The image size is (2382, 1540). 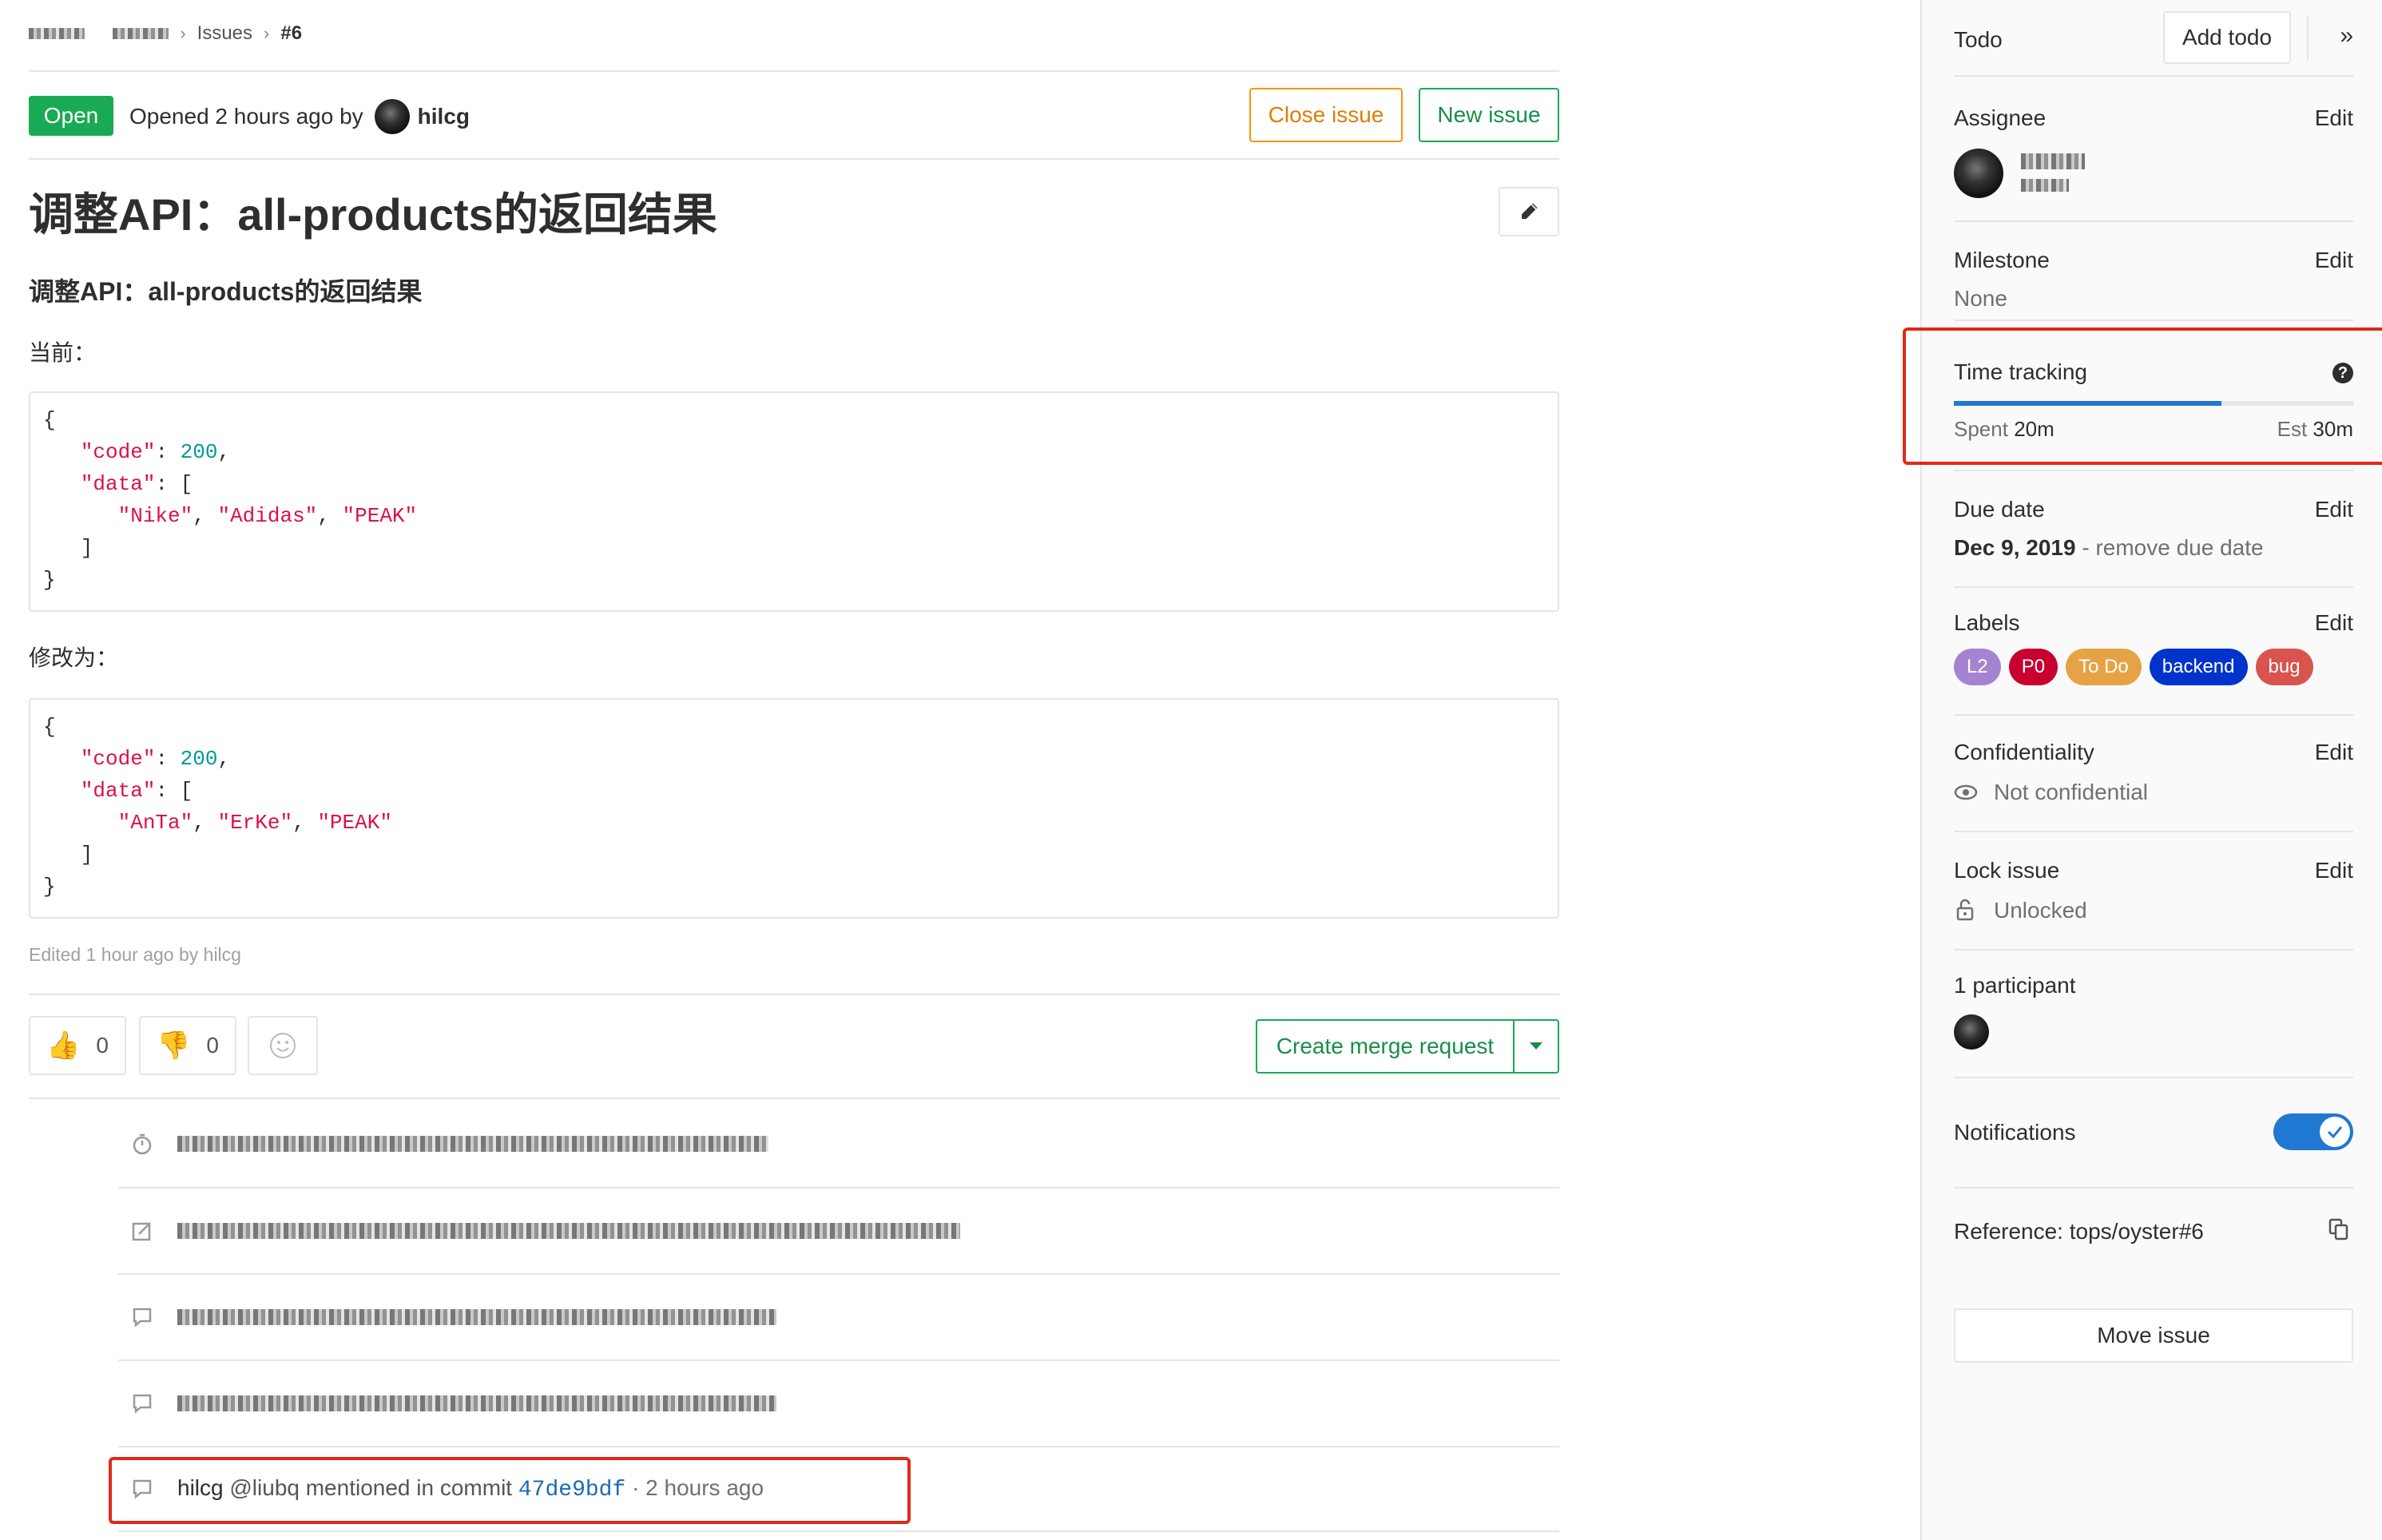 What do you see at coordinates (135, 954) in the screenshot?
I see `edited-note: Edited 1 hour ago by hilcg` at bounding box center [135, 954].